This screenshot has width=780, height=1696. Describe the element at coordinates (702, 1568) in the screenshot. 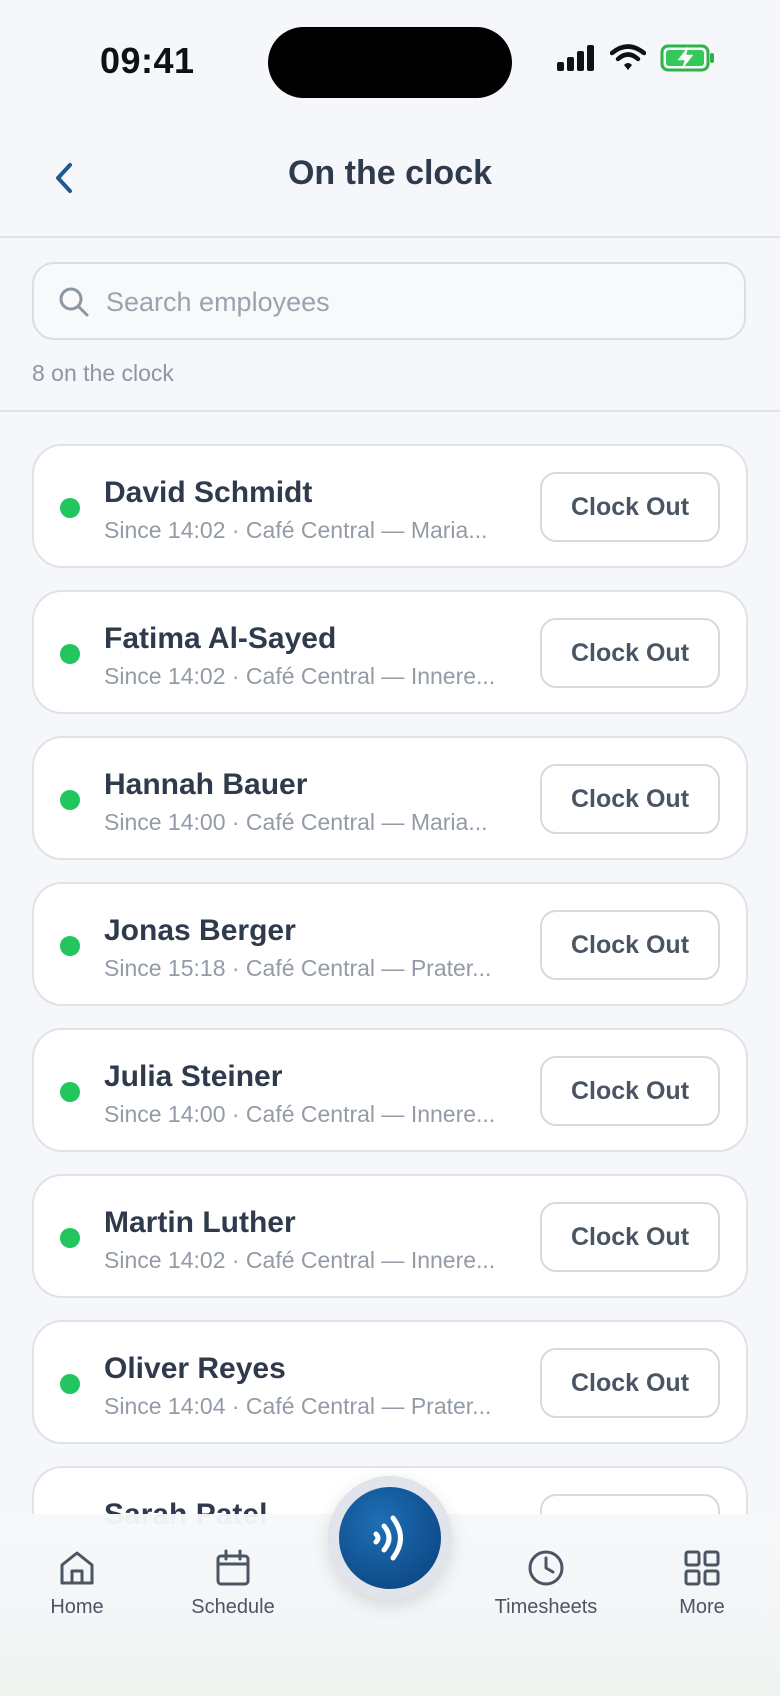

I see `grid-icon` at that location.